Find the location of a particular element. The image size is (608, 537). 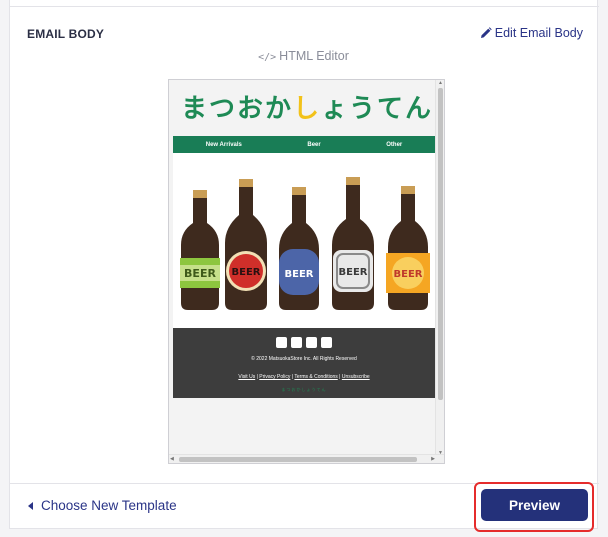

footer-link-visit: Visit Us is located at coordinates (247, 377).